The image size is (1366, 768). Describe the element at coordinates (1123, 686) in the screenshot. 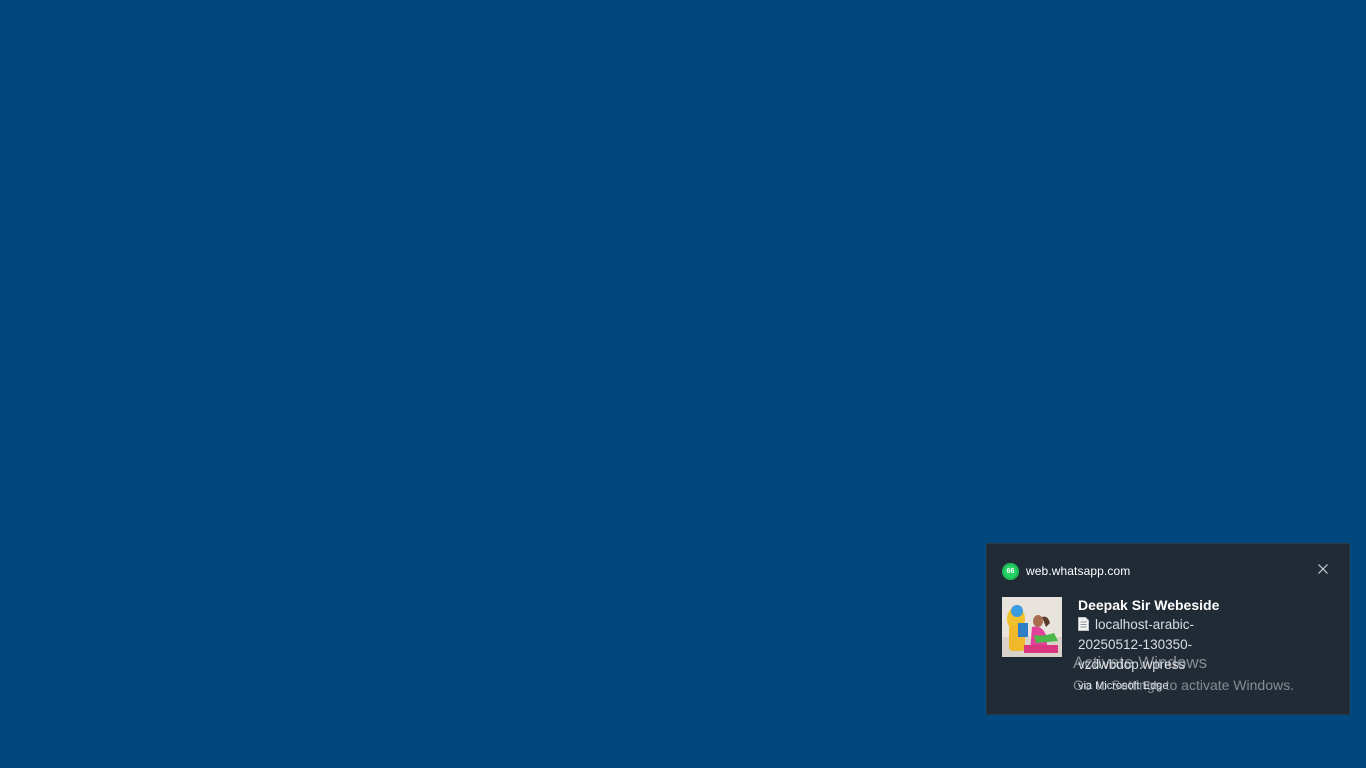

I see `via-source: via Microsoft Edge` at that location.